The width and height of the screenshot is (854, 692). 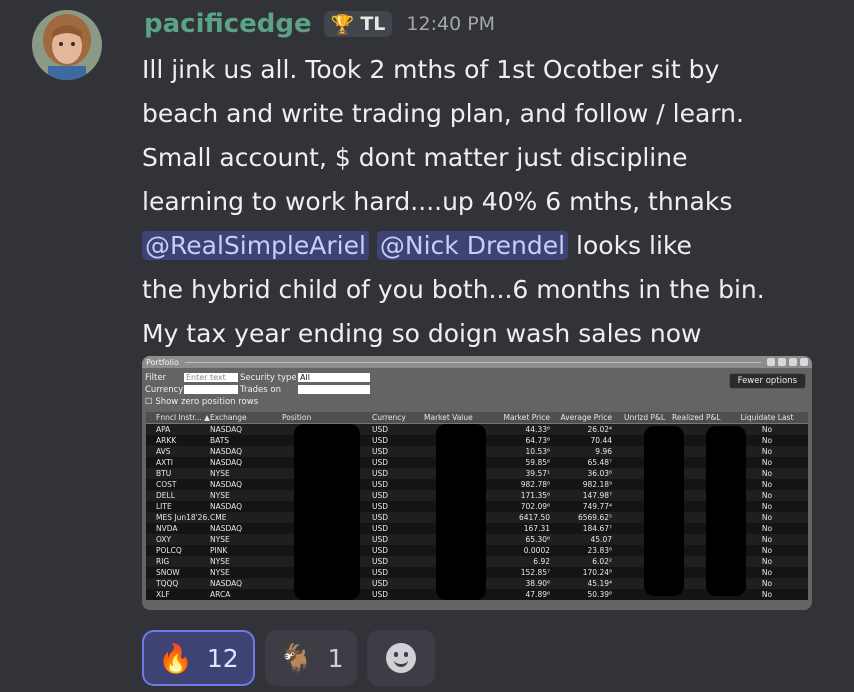 I want to click on table-cell: 6.02², so click(x=602, y=561).